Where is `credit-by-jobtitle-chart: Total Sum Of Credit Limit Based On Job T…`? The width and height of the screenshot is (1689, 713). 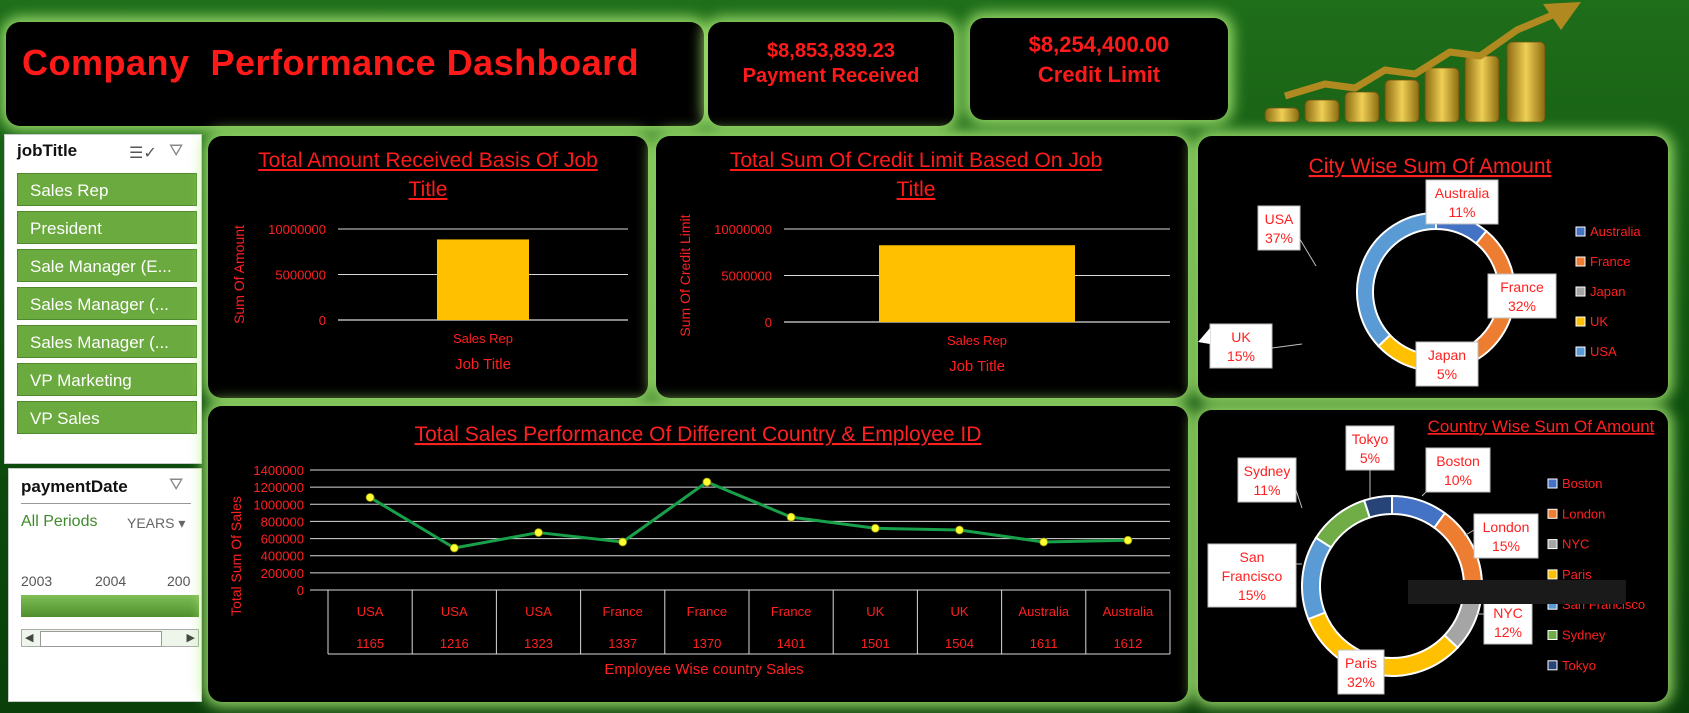
credit-by-jobtitle-chart: Total Sum Of Credit Limit Based On Job T… is located at coordinates (922, 267).